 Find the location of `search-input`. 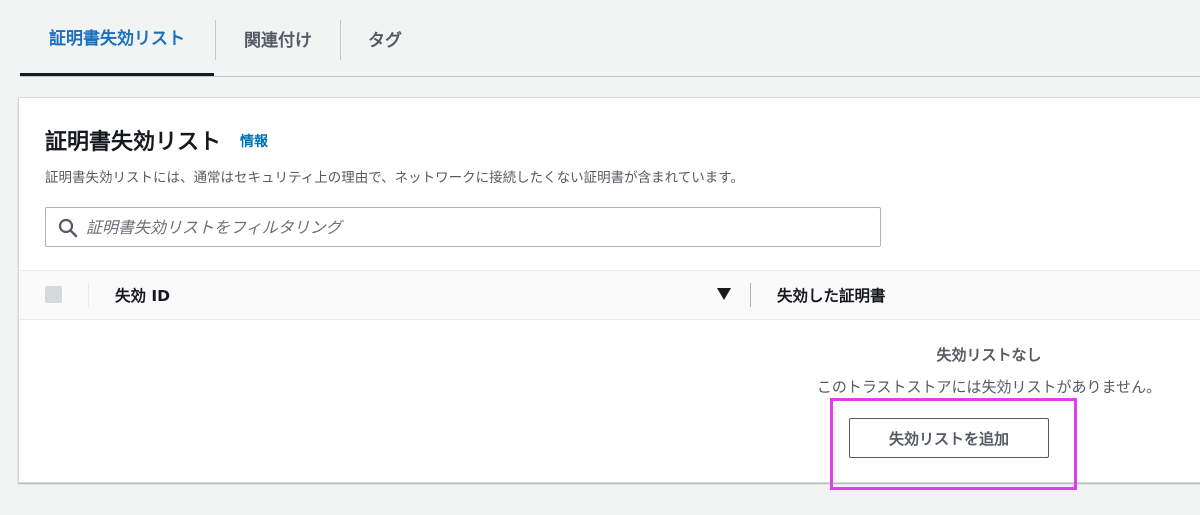

search-input is located at coordinates (476, 227).